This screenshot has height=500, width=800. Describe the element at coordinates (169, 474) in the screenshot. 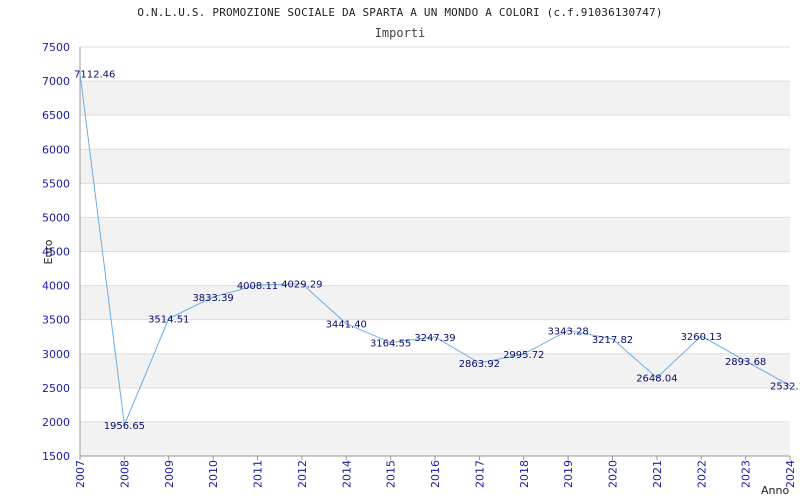

I see `x-tick-label: 2009` at that location.